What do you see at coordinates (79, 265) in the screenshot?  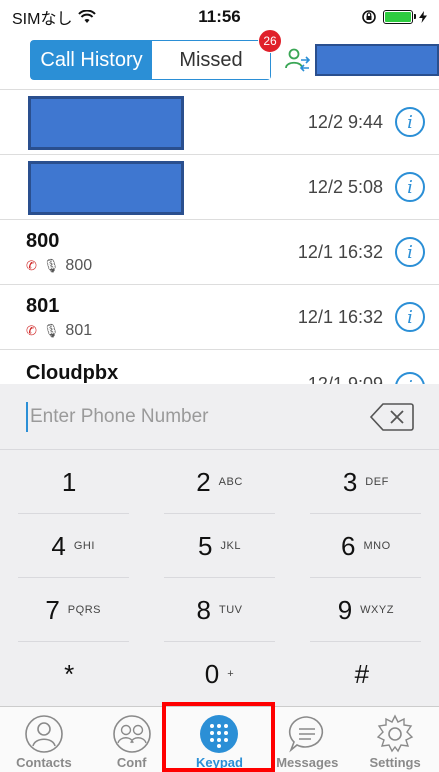 I see `caller-number: 800` at bounding box center [79, 265].